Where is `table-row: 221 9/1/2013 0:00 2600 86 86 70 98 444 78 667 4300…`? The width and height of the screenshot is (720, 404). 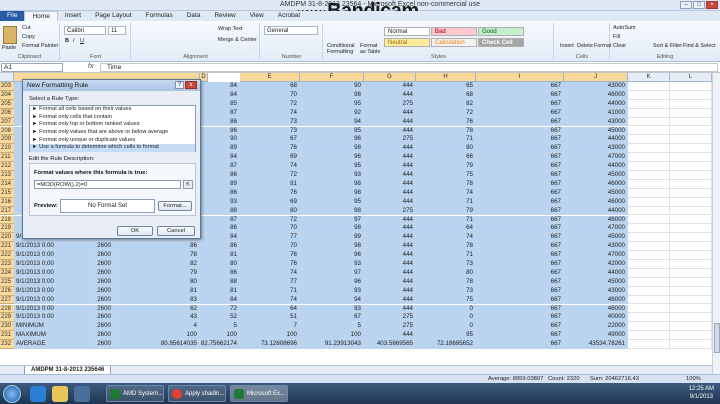 table-row: 221 9/1/2013 0:00 2600 86 86 70 98 444 78 667 4300… is located at coordinates (356, 247).